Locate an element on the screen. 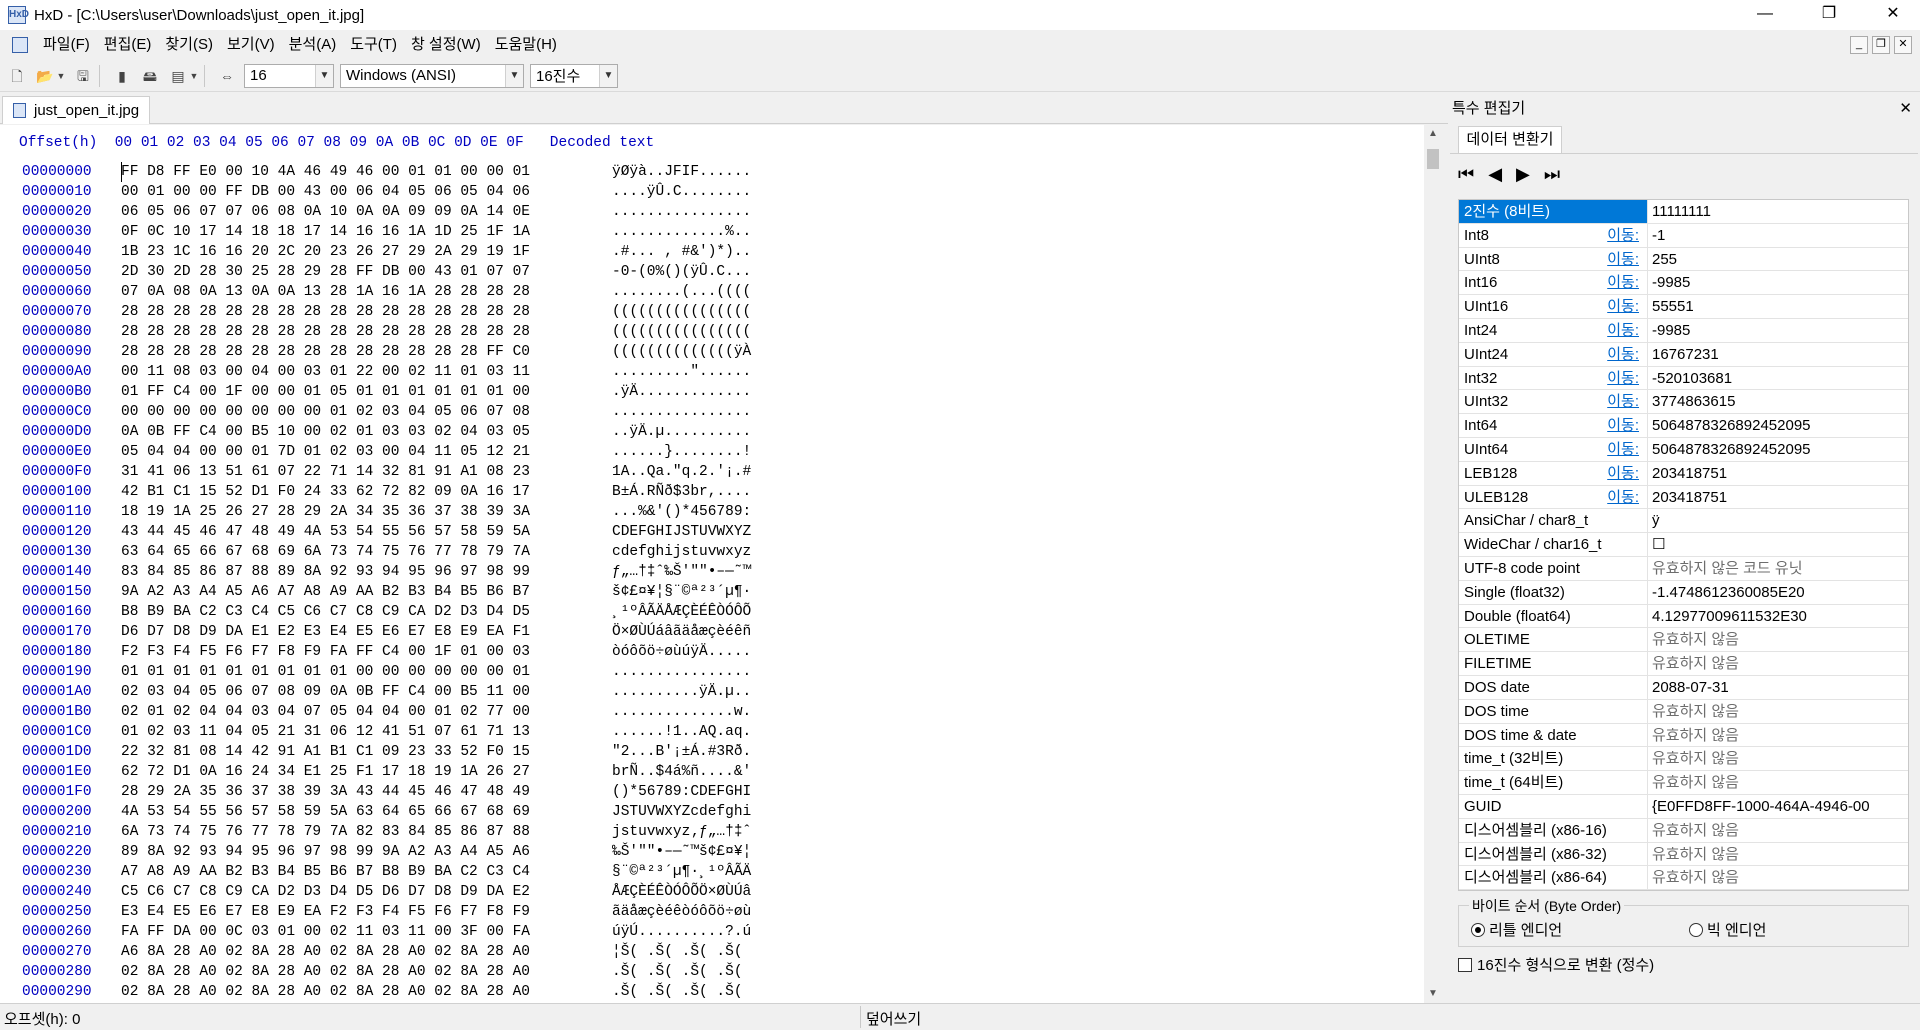 The width and height of the screenshot is (1920, 1030). save-icon: 🖫 is located at coordinates (83, 76).